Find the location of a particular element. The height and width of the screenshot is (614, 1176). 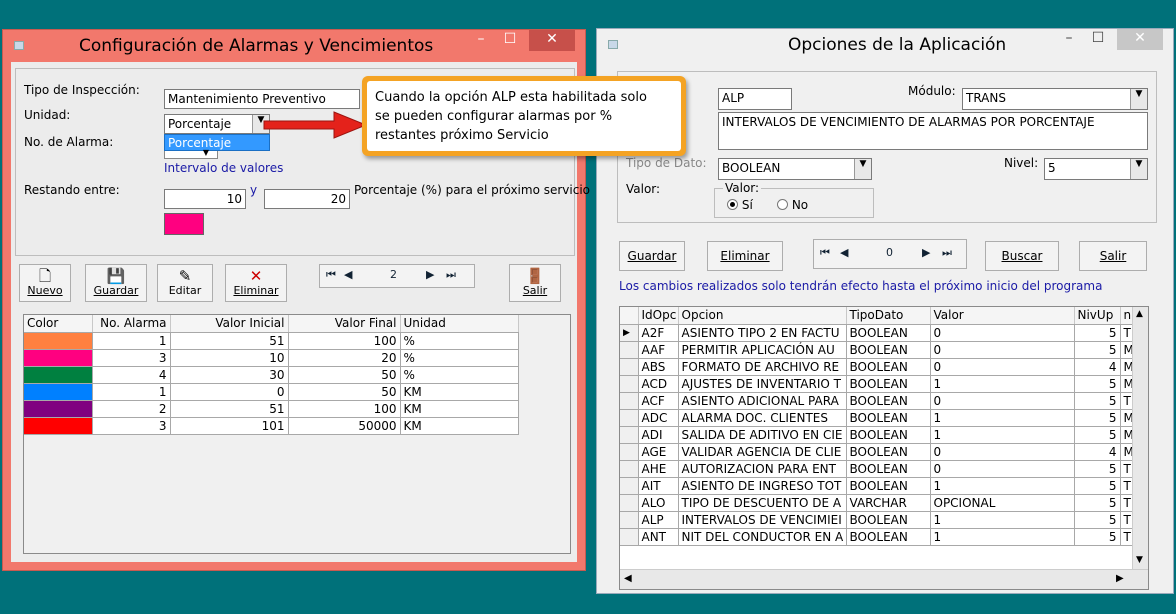

radio-si-indicator is located at coordinates (732, 204).